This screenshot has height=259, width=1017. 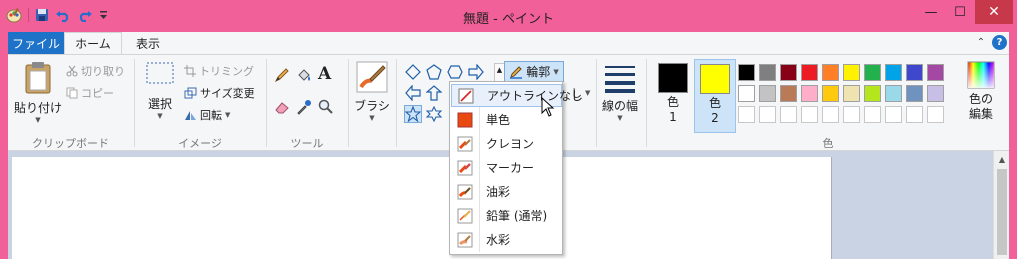 What do you see at coordinates (620, 118) in the screenshot?
I see `size-dropdown-icon: ▼` at bounding box center [620, 118].